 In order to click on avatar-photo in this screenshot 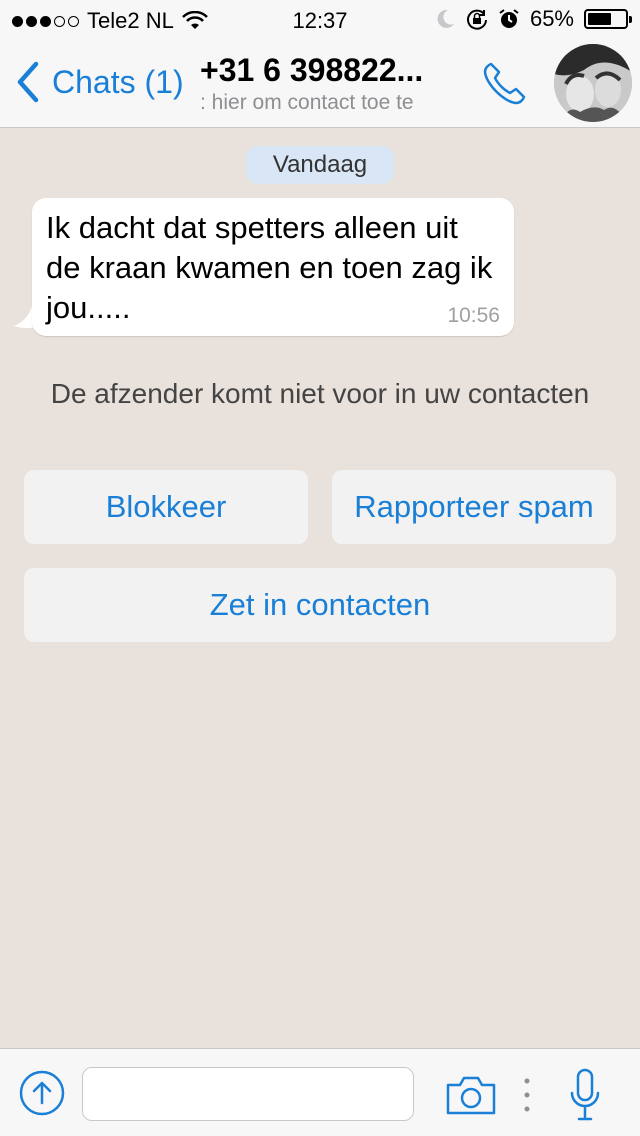, I will do `click(593, 83)`.